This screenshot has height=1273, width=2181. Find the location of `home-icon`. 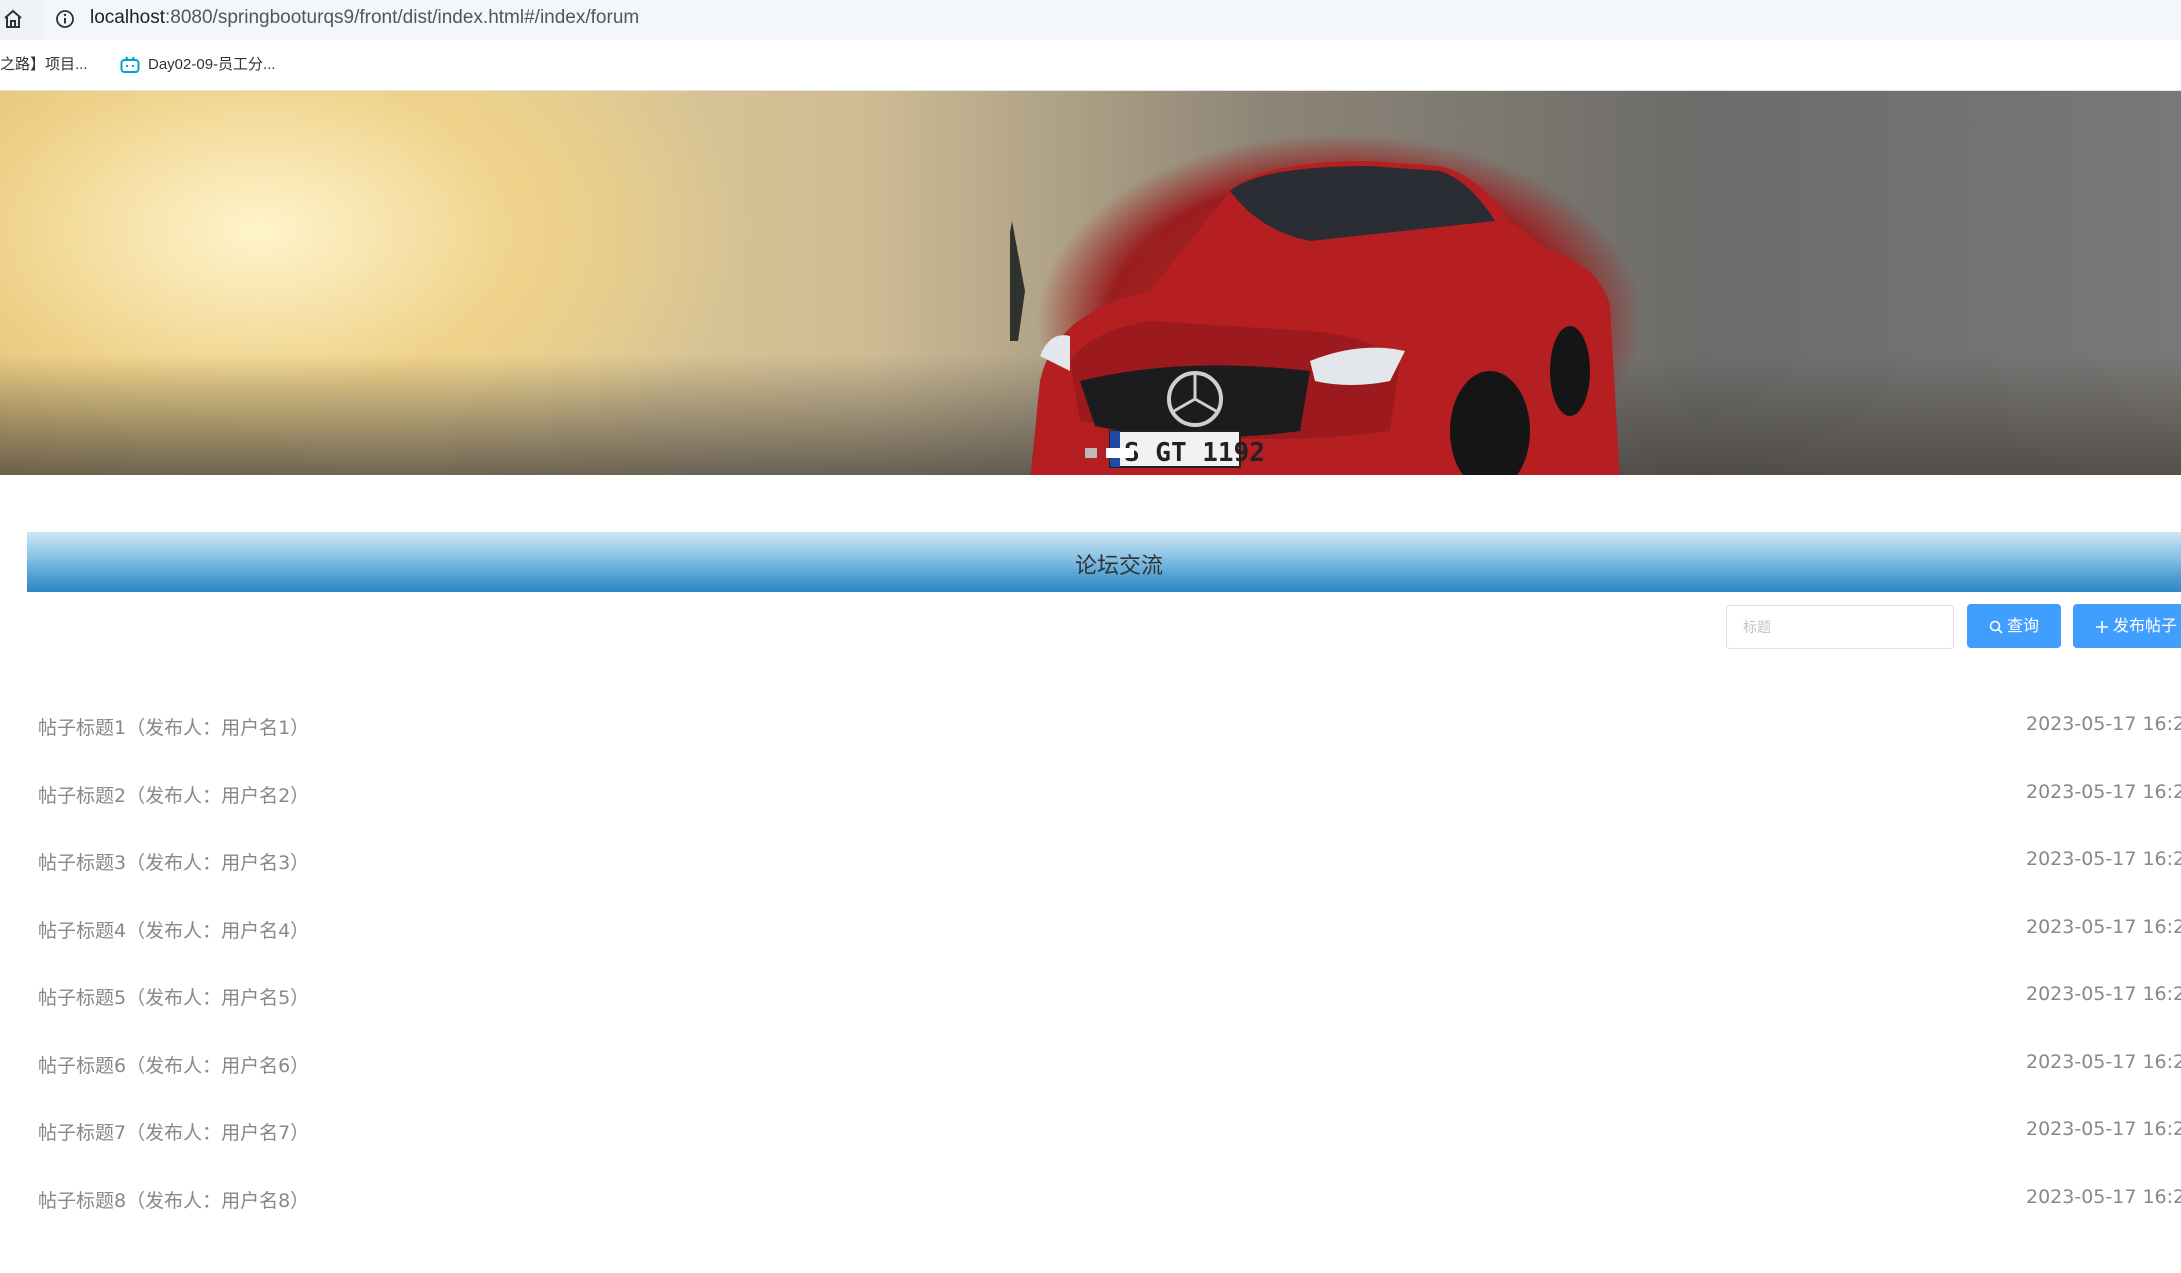

home-icon is located at coordinates (13, 19).